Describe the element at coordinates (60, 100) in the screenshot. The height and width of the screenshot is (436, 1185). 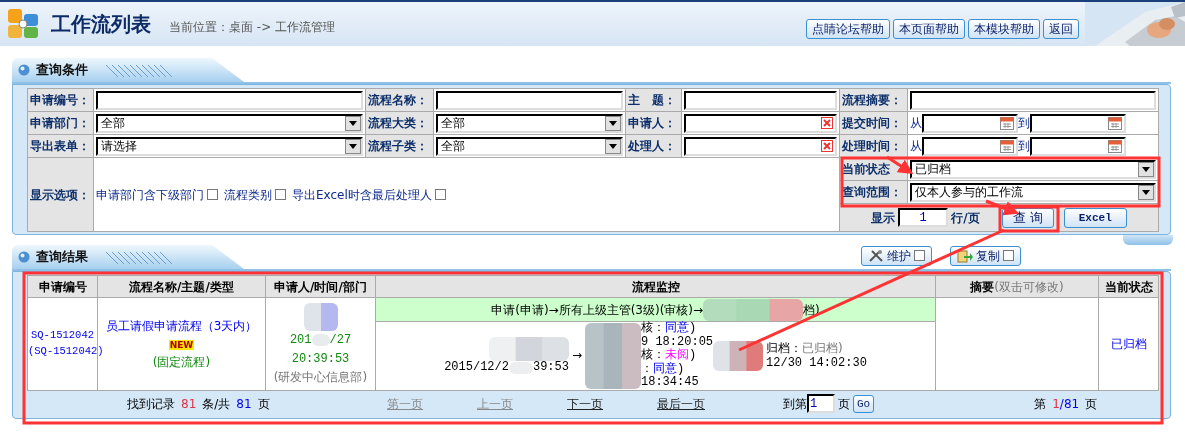
I see `field-label: 申请编号：` at that location.